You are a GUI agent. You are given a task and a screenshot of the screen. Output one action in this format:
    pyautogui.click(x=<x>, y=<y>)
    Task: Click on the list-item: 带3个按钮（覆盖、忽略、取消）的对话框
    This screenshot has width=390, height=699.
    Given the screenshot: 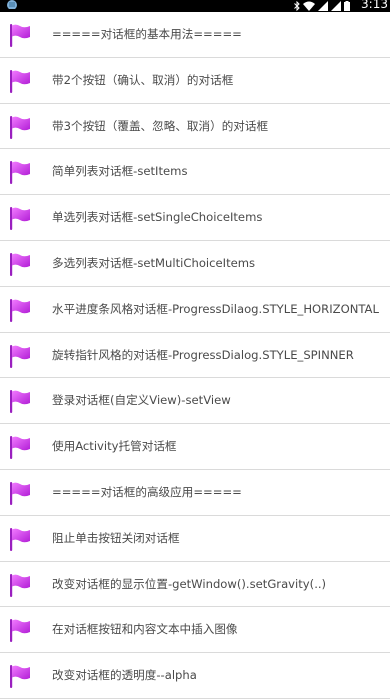 What is the action you would take?
    pyautogui.click(x=195, y=127)
    